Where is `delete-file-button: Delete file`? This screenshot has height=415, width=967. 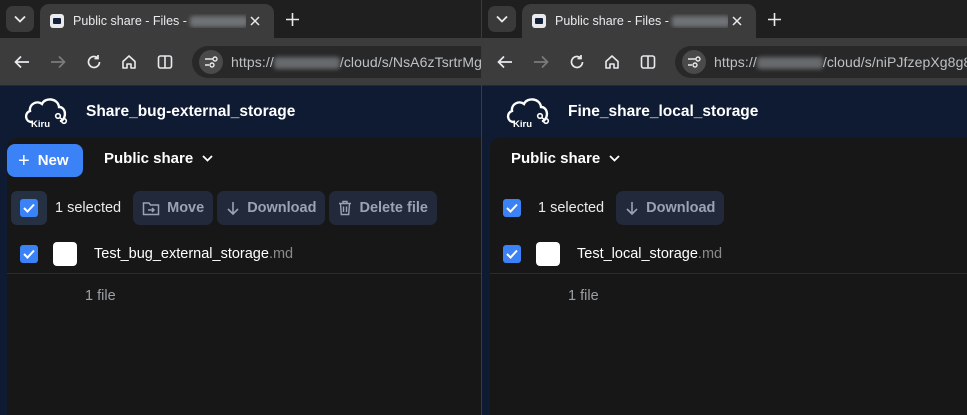 delete-file-button: Delete file is located at coordinates (383, 208).